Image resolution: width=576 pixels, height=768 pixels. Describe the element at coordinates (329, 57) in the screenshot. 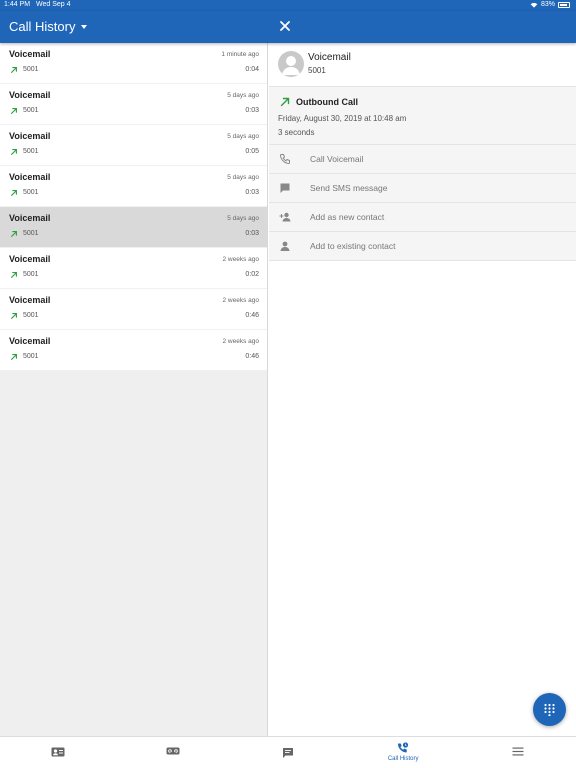

I see `contact-name: Voicemail` at that location.